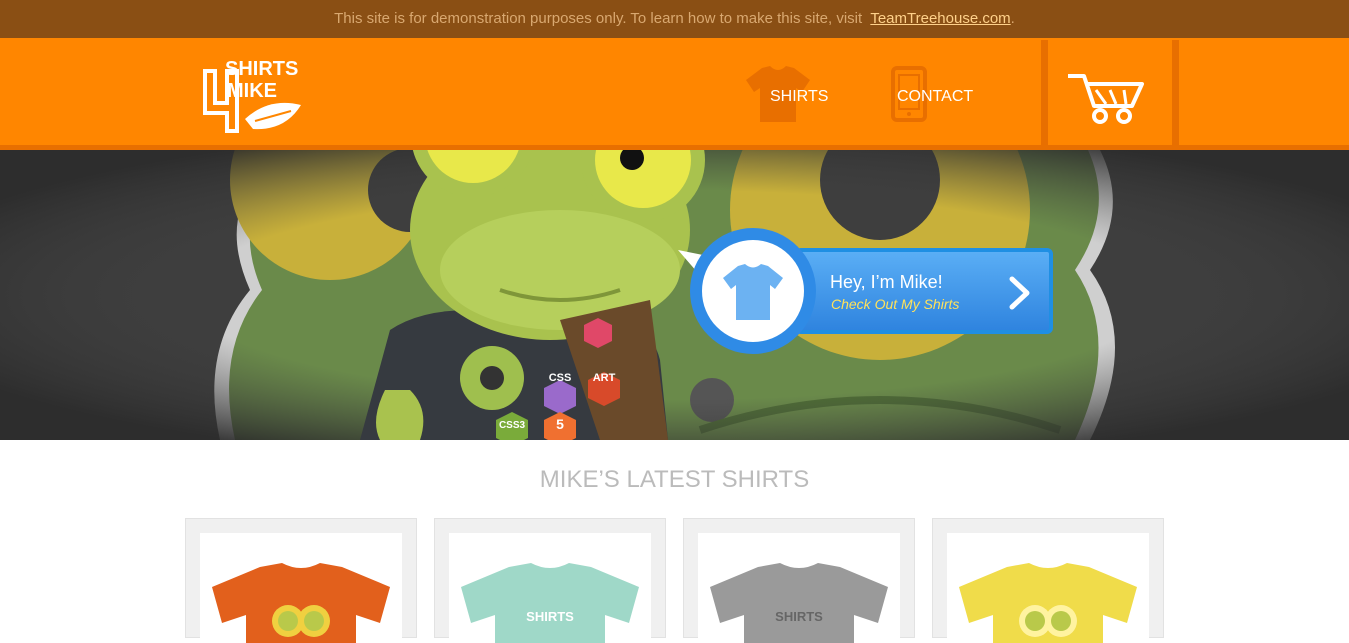 Image resolution: width=1349 pixels, height=643 pixels. I want to click on cta-subtitle: Check Out My Shirts, so click(895, 304).